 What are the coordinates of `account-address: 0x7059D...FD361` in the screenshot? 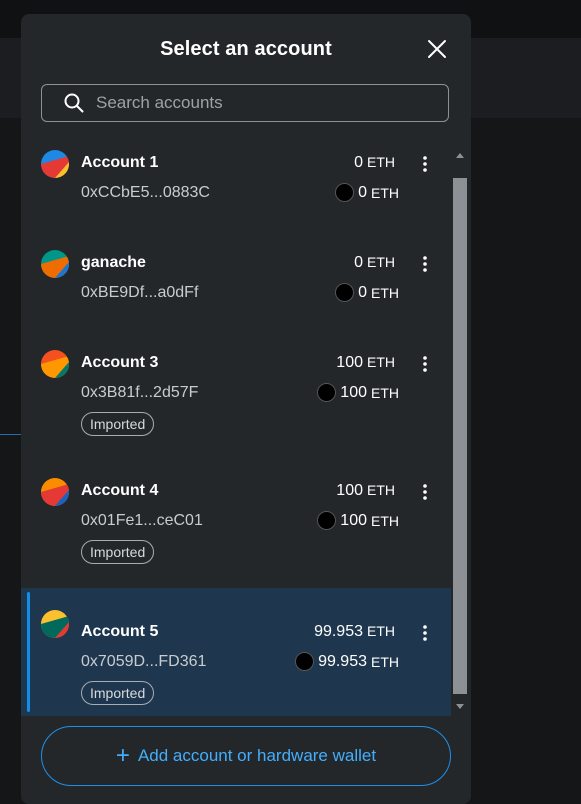 It's located at (144, 661).